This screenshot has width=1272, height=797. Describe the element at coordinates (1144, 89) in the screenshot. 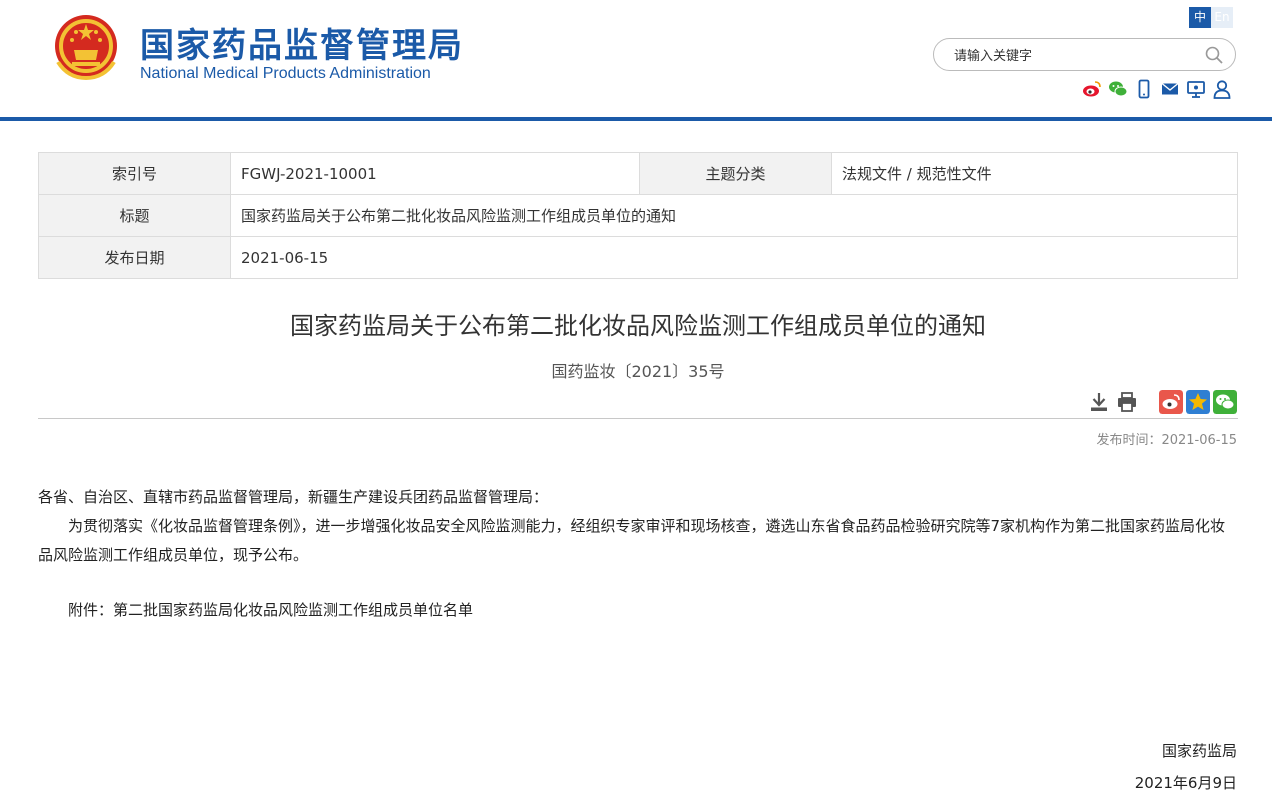

I see `mobile-icon` at that location.